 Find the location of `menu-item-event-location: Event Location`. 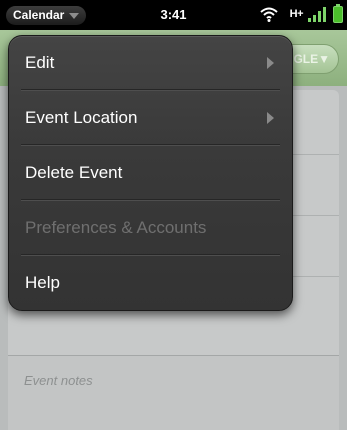

menu-item-event-location: Event Location is located at coordinates (150, 118).